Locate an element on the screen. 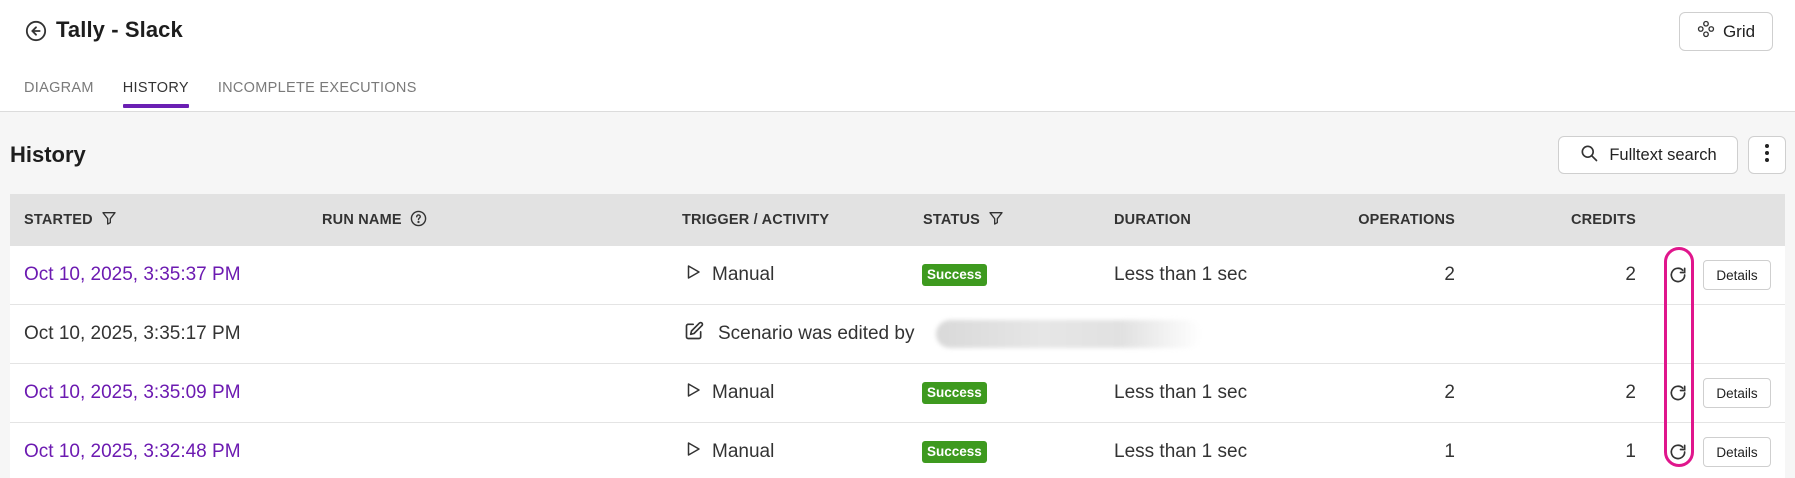  column-duration: DURATION is located at coordinates (1153, 220).